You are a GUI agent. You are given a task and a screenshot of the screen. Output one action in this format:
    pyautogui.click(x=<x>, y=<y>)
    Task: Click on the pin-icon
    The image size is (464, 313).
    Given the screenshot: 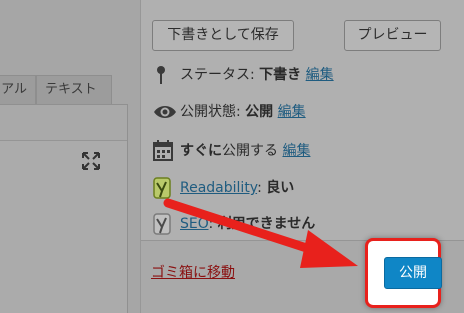 What is the action you would take?
    pyautogui.click(x=161, y=75)
    